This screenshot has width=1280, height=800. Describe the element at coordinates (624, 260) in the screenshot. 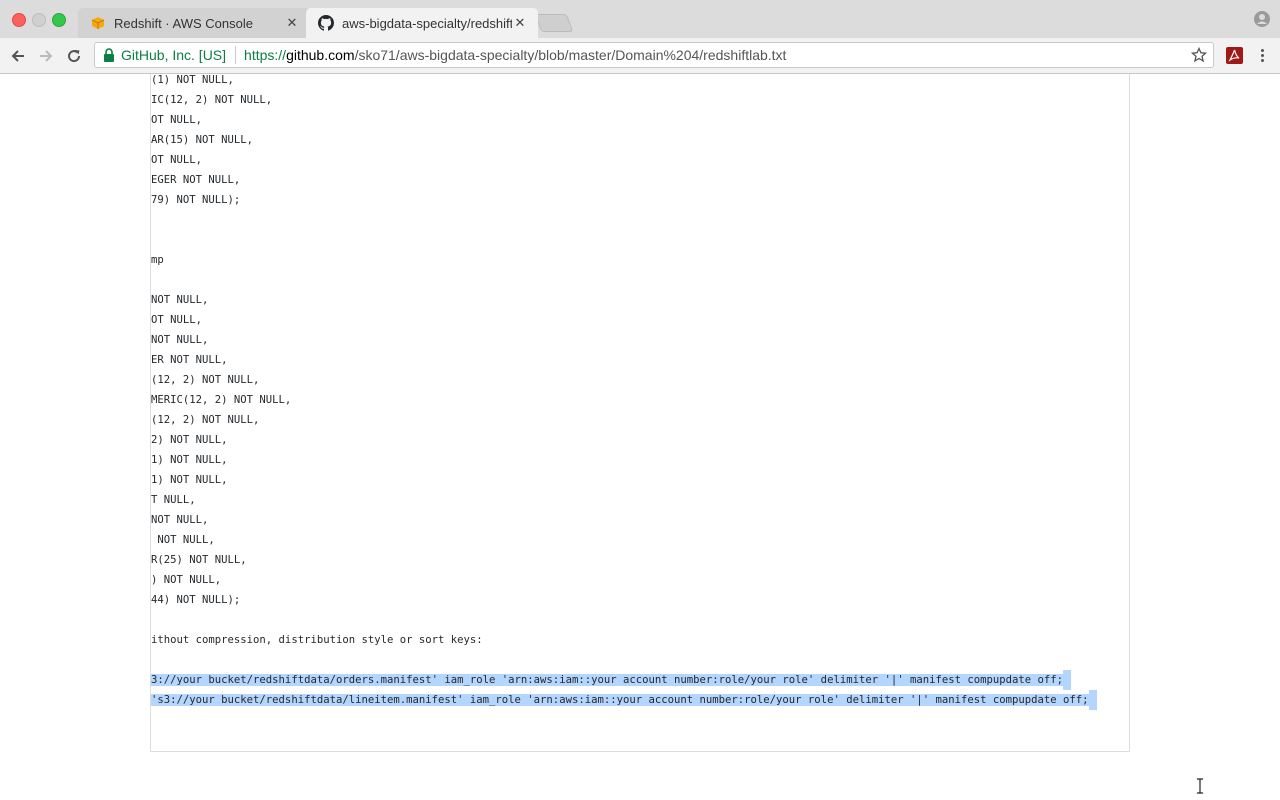

I see `code-line: mp` at that location.